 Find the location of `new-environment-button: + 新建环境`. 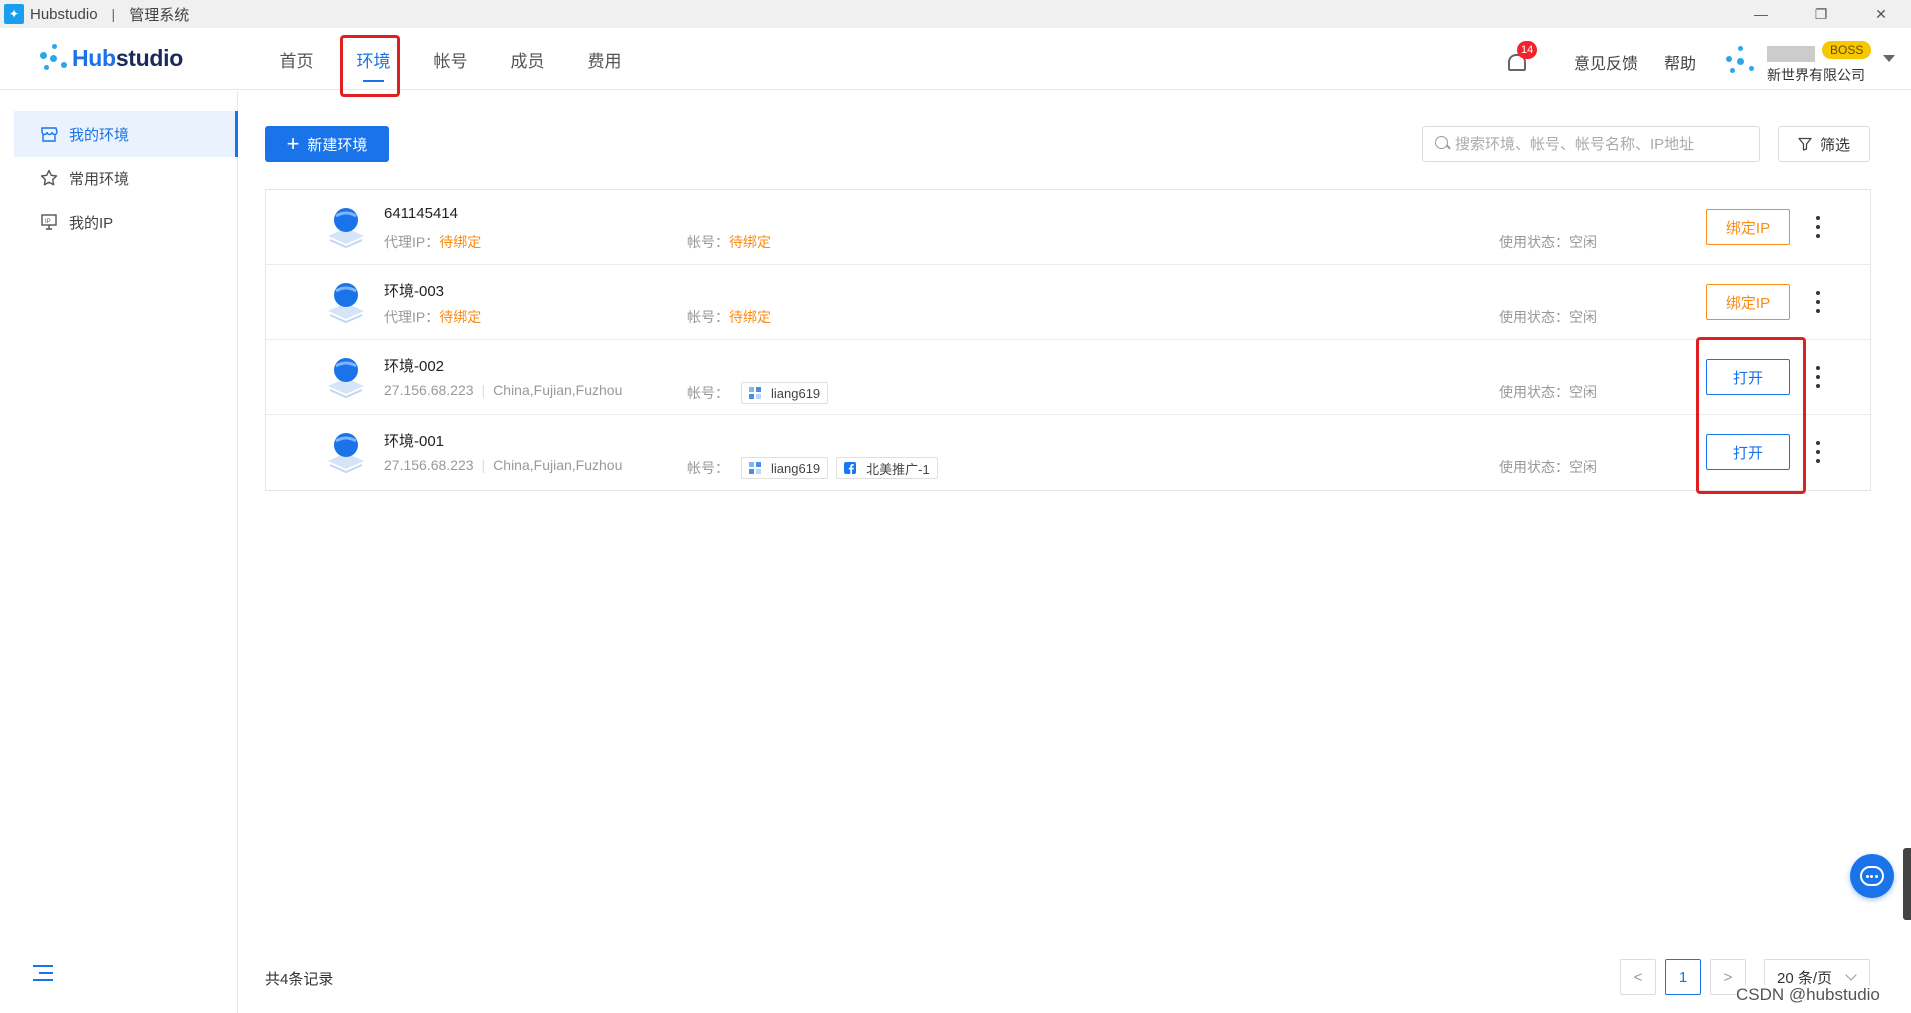

new-environment-button: + 新建环境 is located at coordinates (327, 144).